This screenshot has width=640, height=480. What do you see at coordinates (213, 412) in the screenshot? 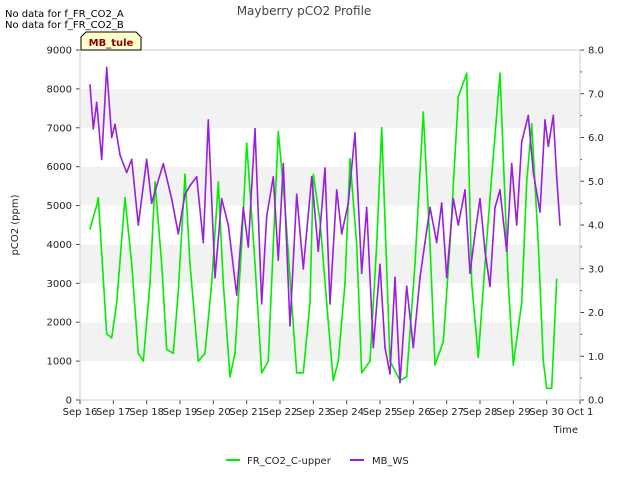
I see `x-tick-label: Sep 20` at bounding box center [213, 412].